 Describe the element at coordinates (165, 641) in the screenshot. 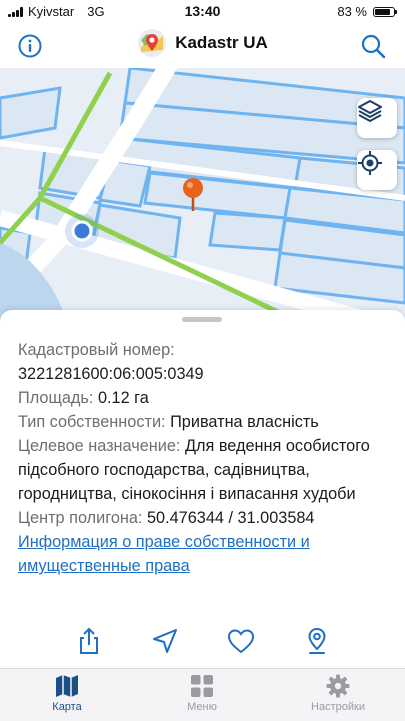

I see `navigate-icon` at that location.